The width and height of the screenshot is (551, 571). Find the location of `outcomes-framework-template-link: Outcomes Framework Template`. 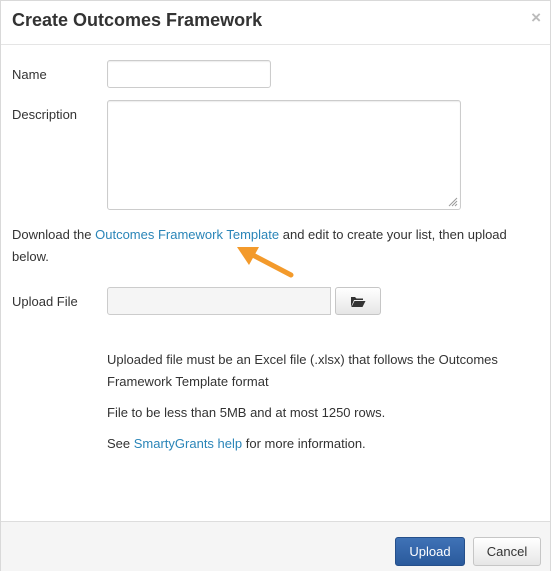

outcomes-framework-template-link: Outcomes Framework Template is located at coordinates (187, 234).